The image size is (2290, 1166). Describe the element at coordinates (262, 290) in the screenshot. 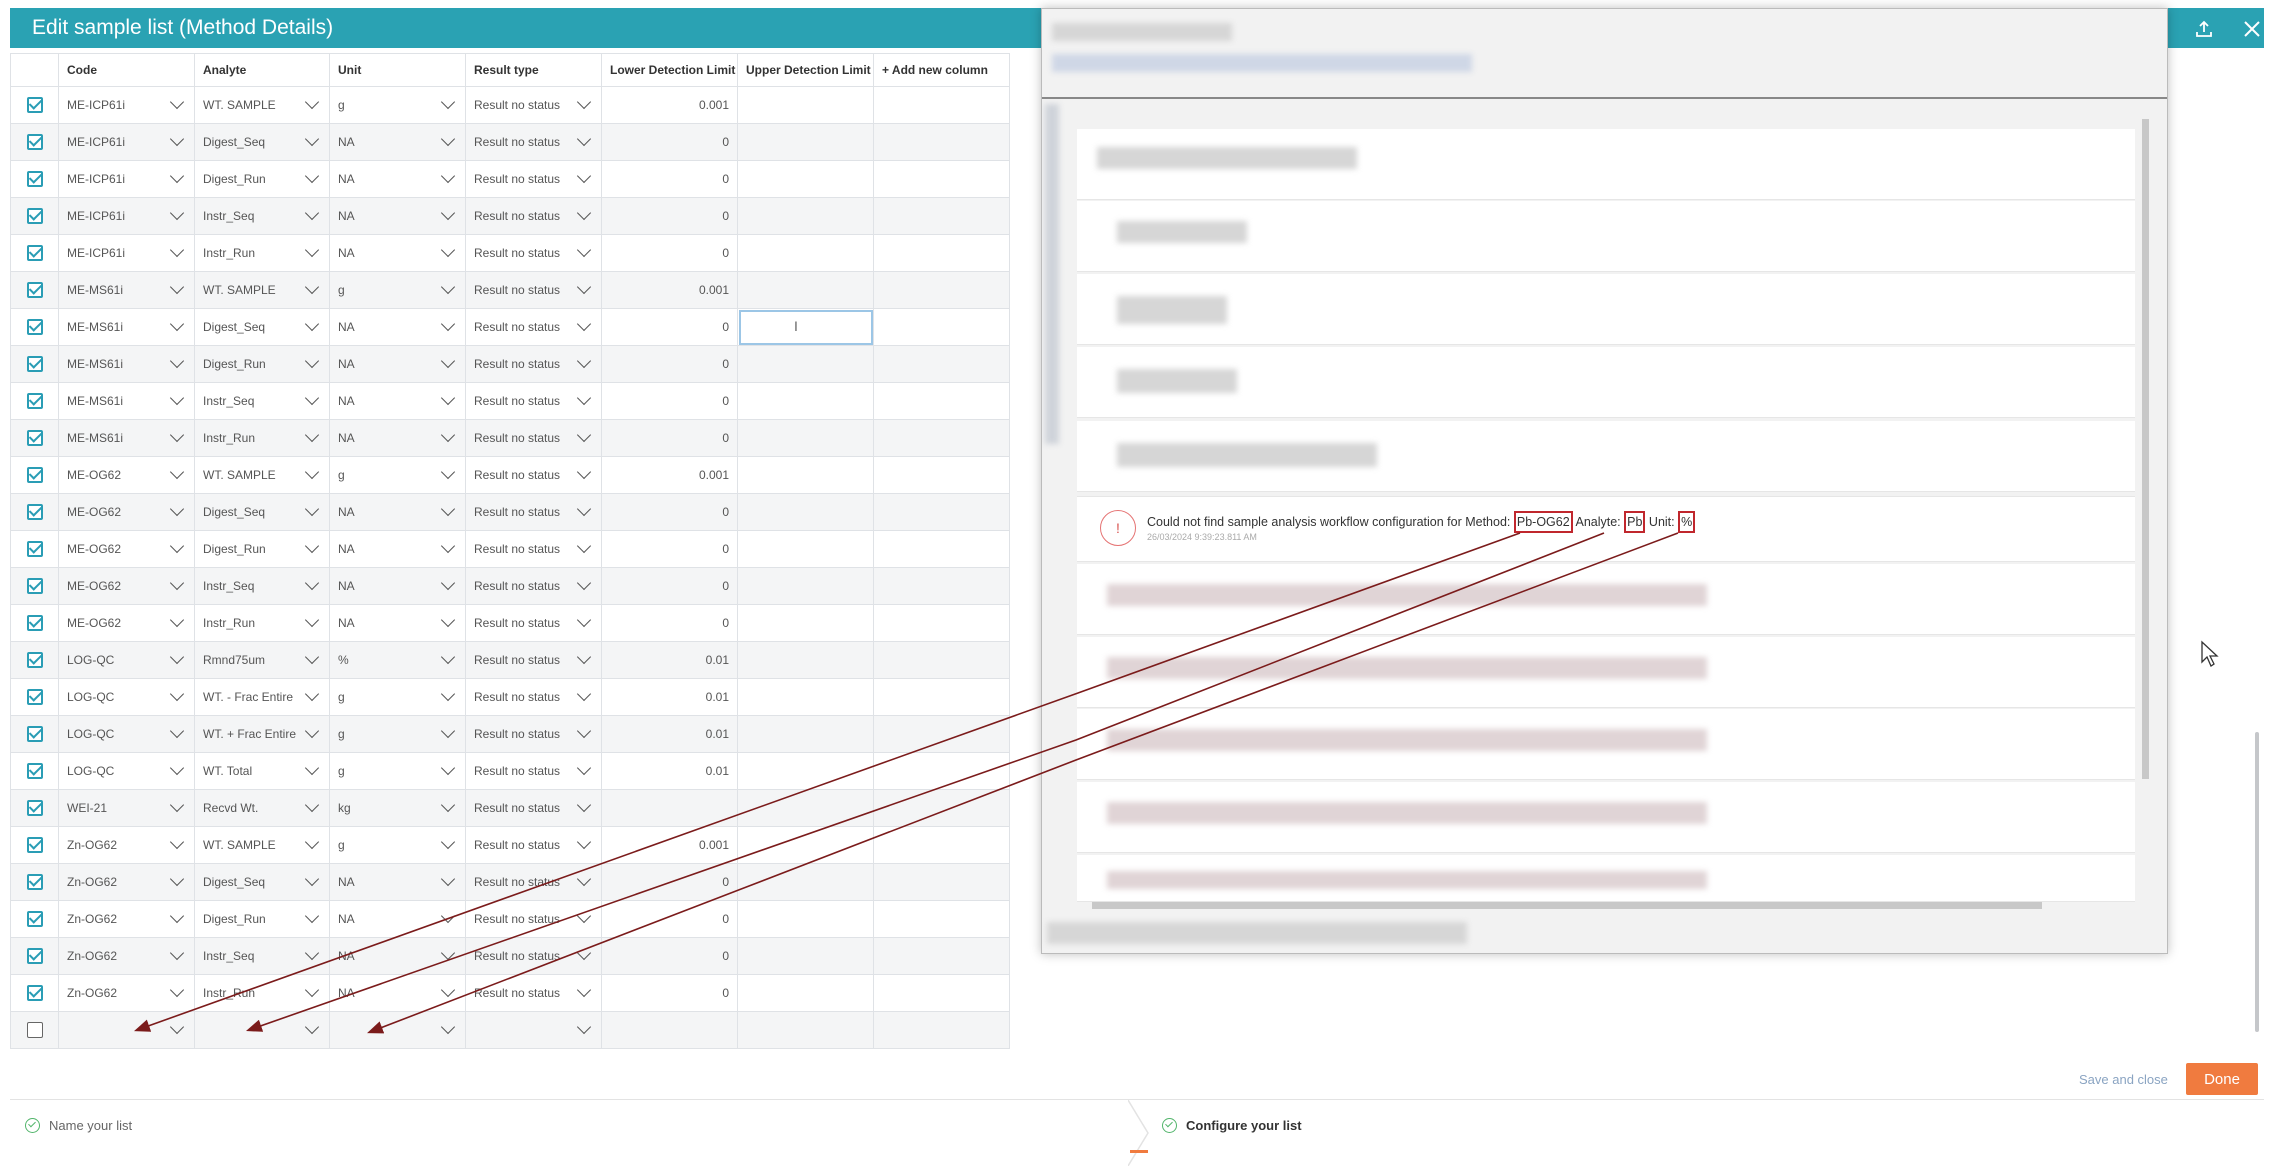

I see `analyte-cell: WT. SAMPLE` at that location.